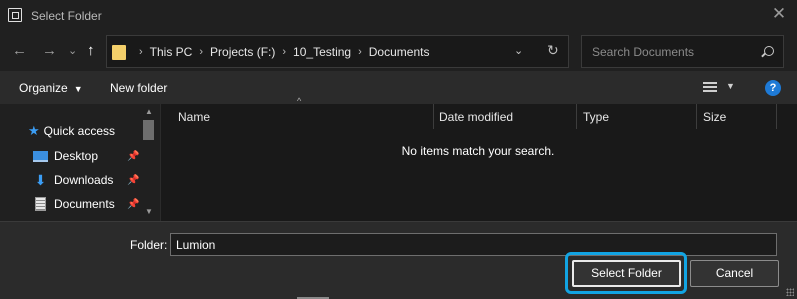 The width and height of the screenshot is (797, 299). I want to click on breadcrumb-projects: Projects (F:), so click(242, 52).